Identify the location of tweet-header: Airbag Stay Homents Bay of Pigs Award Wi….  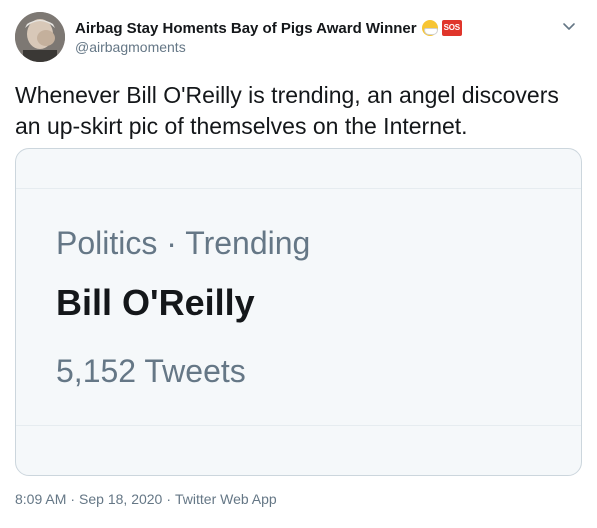
(300, 37).